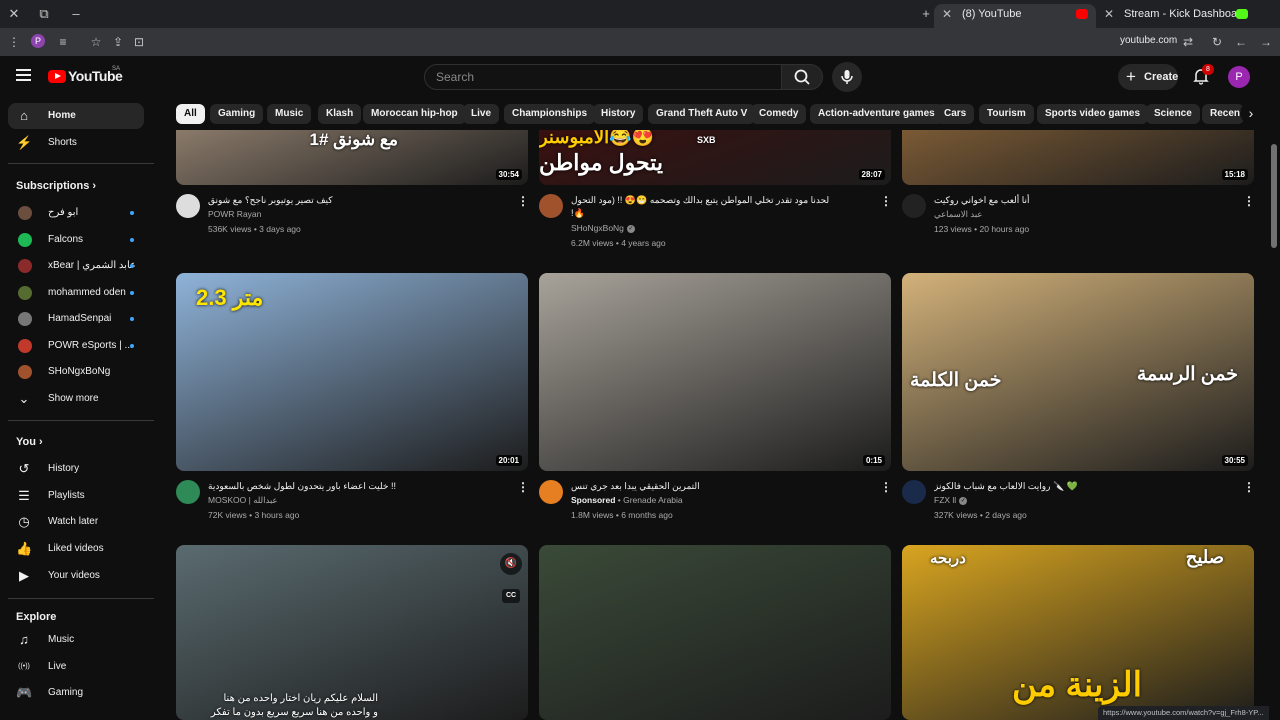  I want to click on search-input: Search, so click(603, 77).